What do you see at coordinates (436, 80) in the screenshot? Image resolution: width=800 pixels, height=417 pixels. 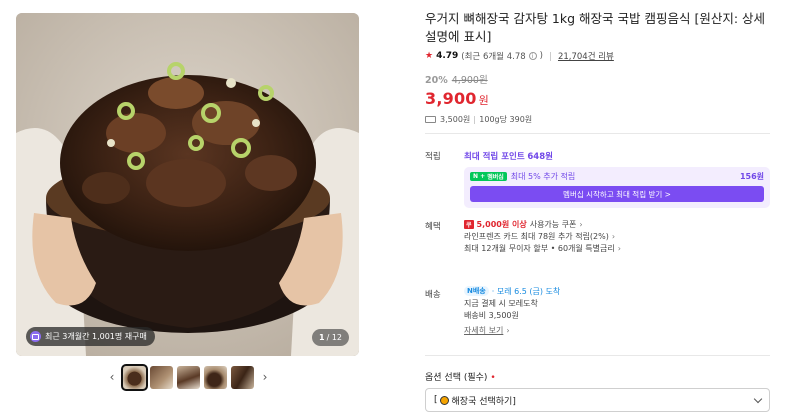 I see `discount-percent: 20%` at bounding box center [436, 80].